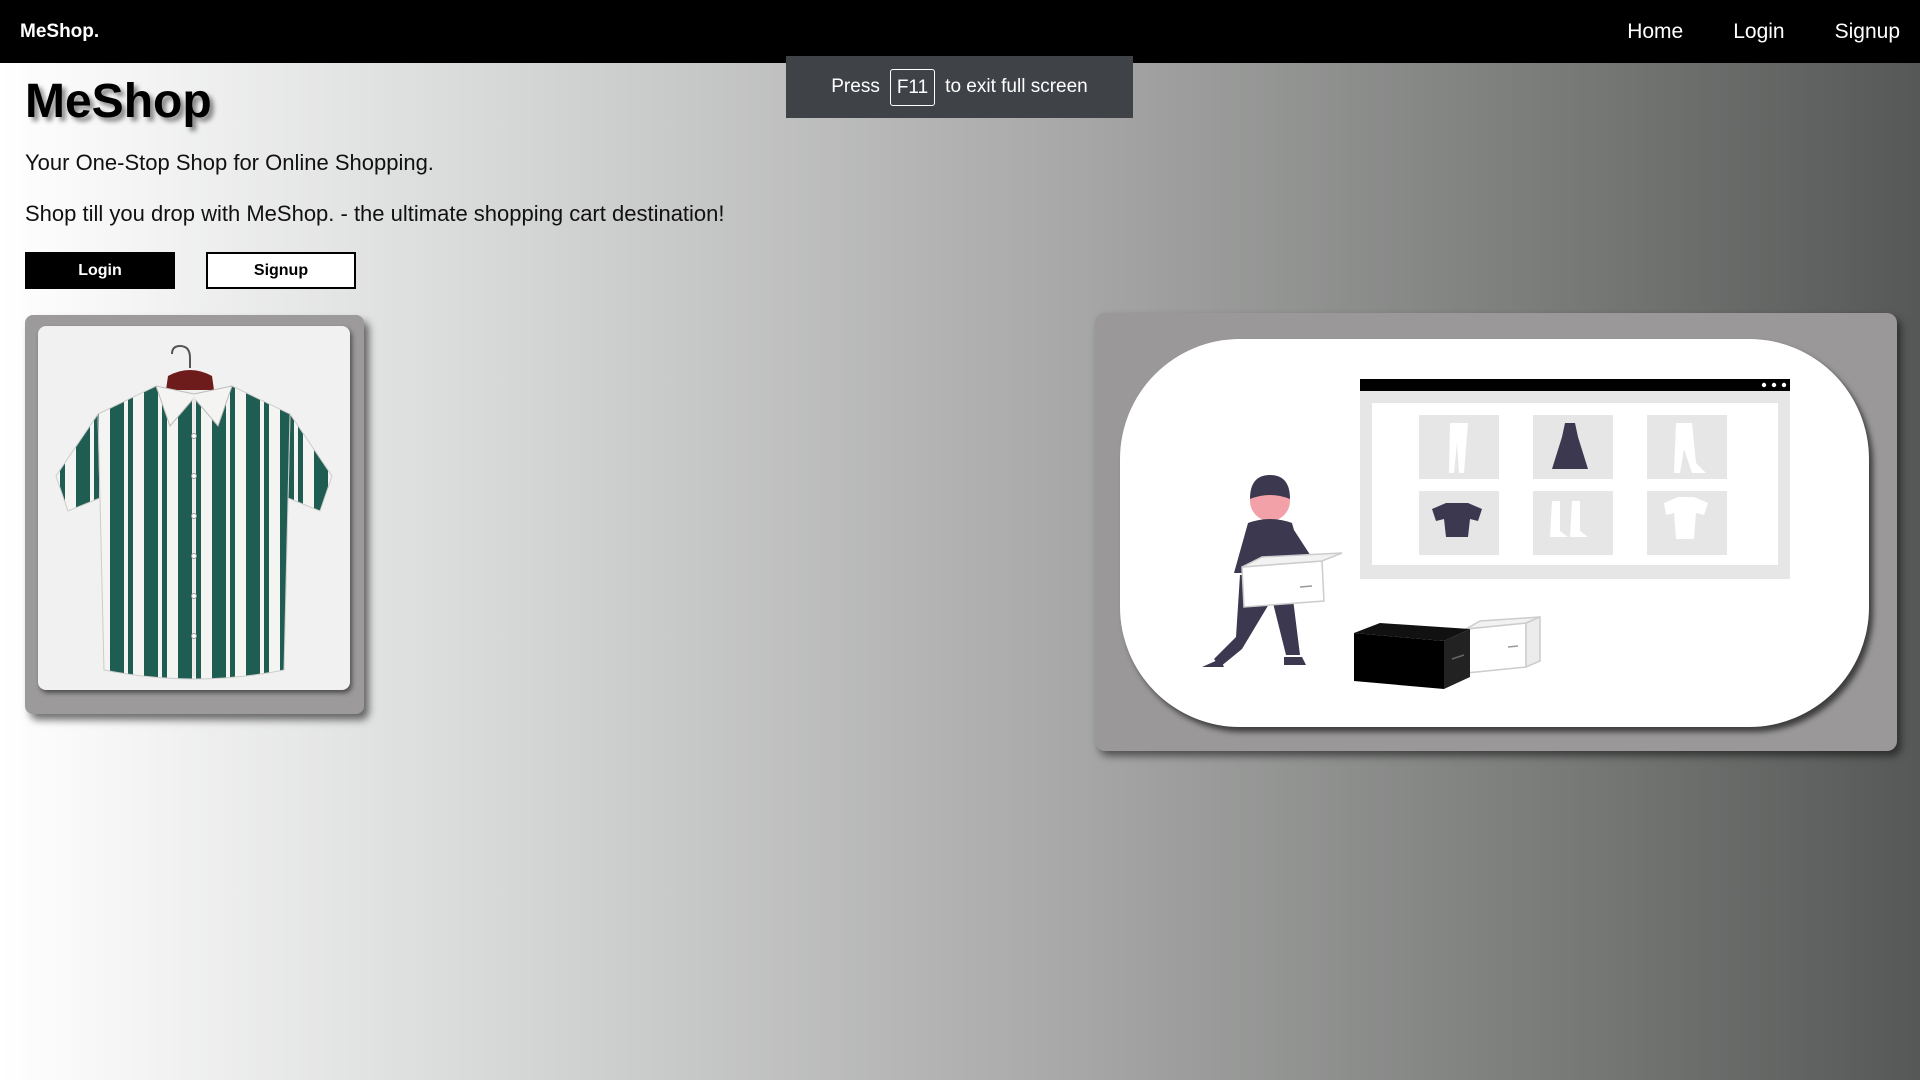 The height and width of the screenshot is (1080, 1920). What do you see at coordinates (960, 31) in the screenshot?
I see `navbar: MeShop. Home Login Signup` at bounding box center [960, 31].